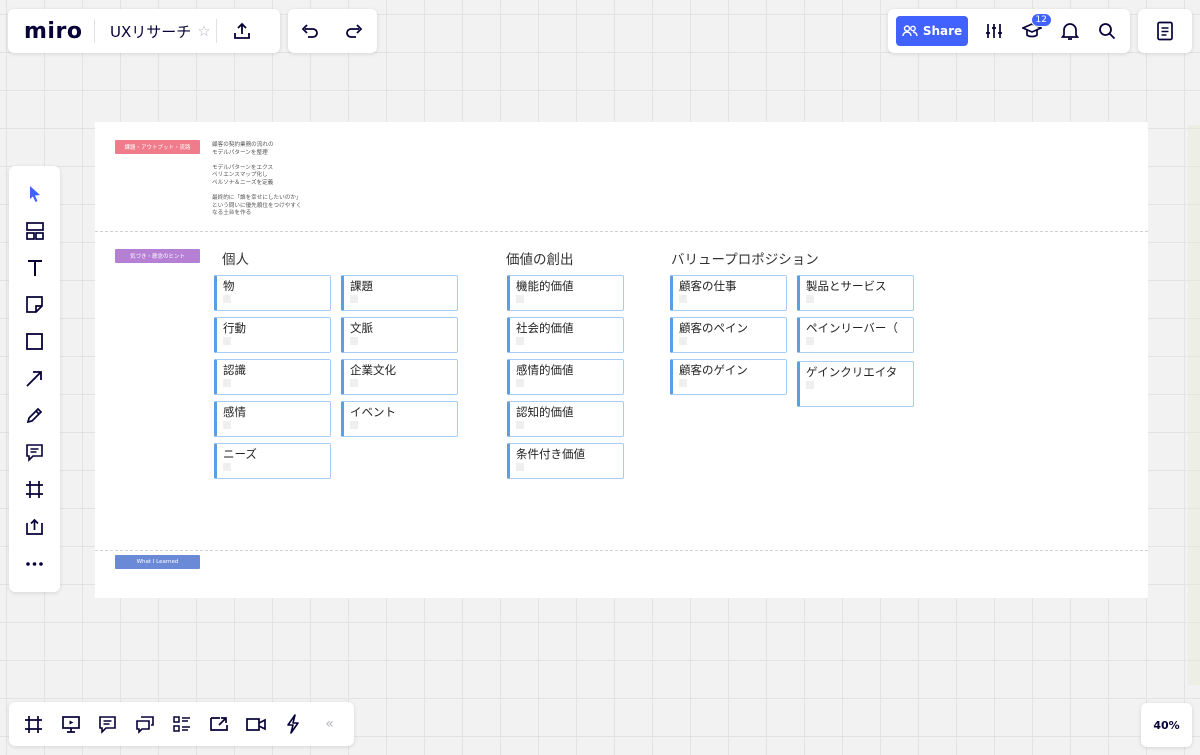 The height and width of the screenshot is (755, 1200). I want to click on sticky-note-tool, so click(35, 304).